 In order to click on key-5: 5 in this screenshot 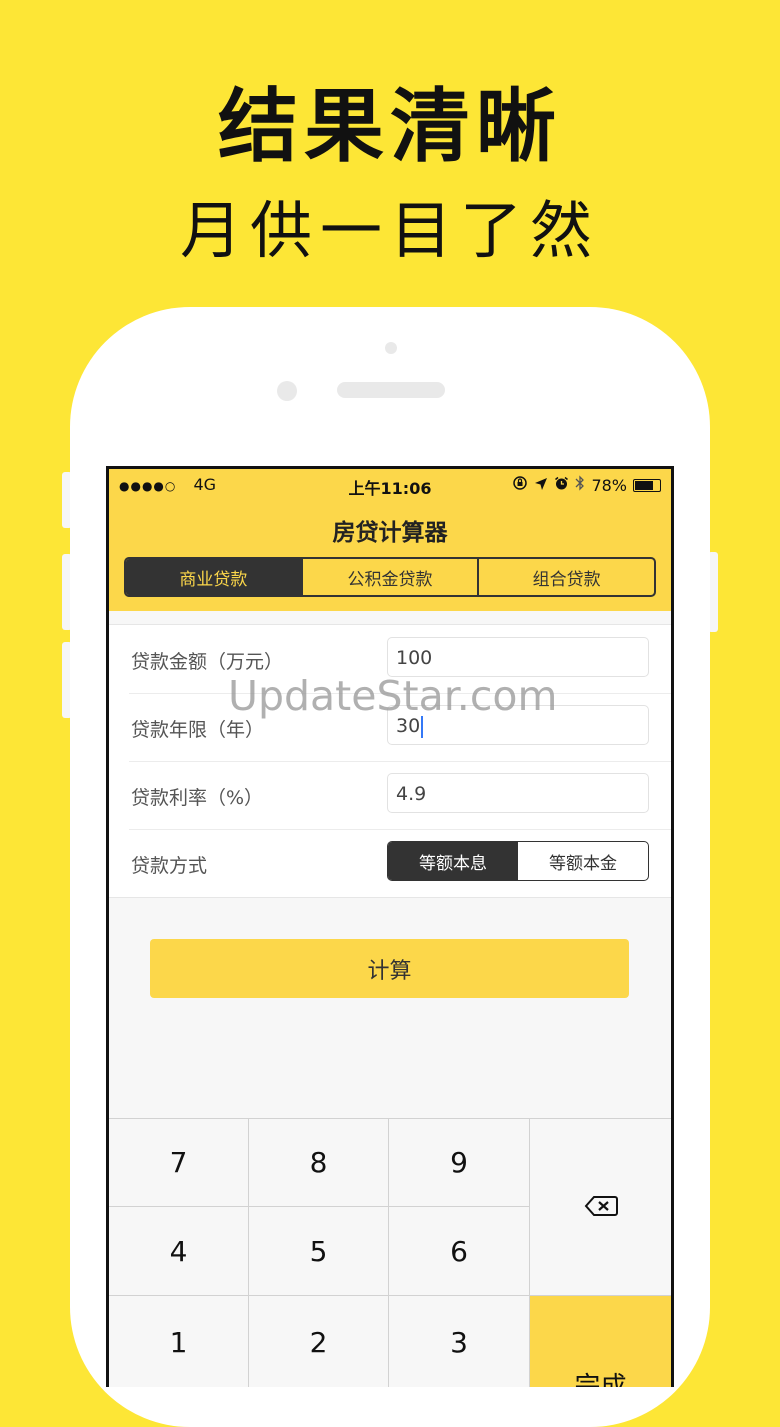, I will do `click(318, 1251)`.